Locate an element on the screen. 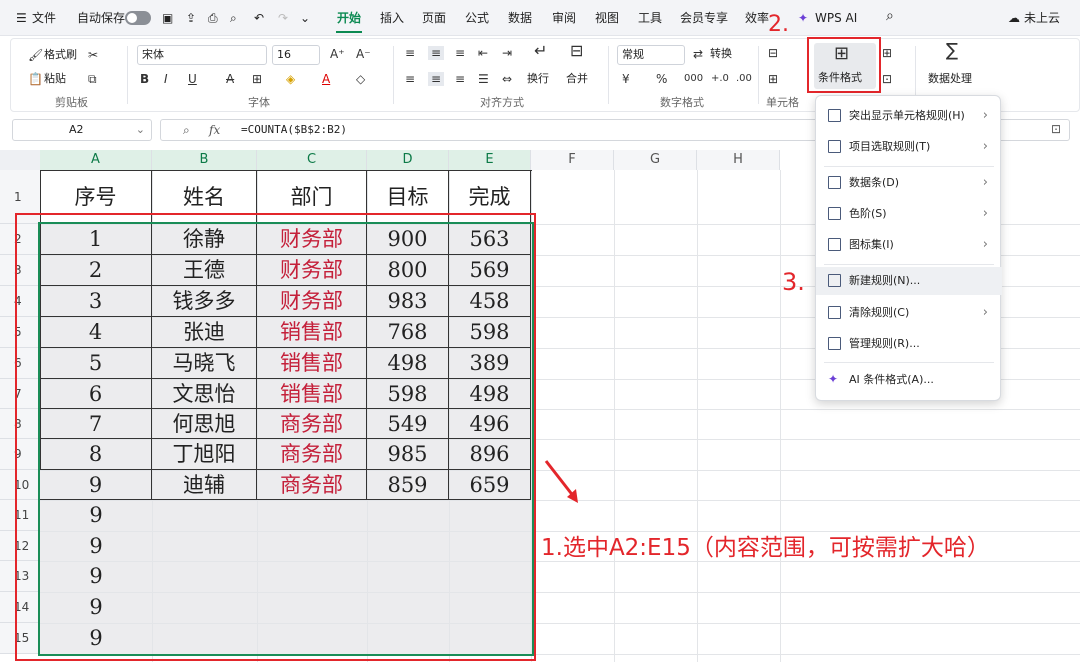 This screenshot has height=662, width=1080. column-header-A: A is located at coordinates (96, 160).